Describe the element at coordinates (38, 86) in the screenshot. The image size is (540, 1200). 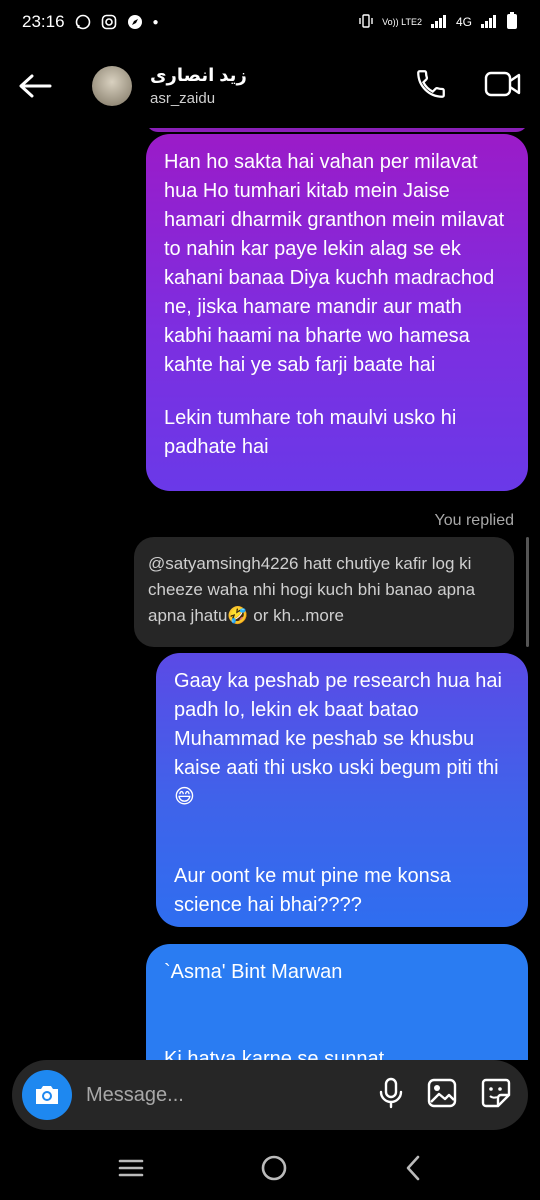
I see `back-arrow-icon` at that location.